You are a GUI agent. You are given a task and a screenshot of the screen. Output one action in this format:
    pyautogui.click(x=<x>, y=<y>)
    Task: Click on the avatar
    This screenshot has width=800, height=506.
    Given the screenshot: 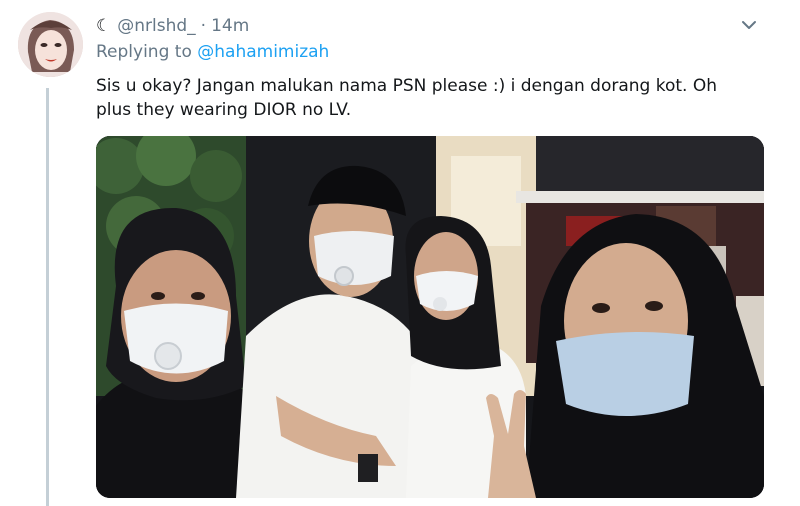 What is the action you would take?
    pyautogui.click(x=50, y=44)
    